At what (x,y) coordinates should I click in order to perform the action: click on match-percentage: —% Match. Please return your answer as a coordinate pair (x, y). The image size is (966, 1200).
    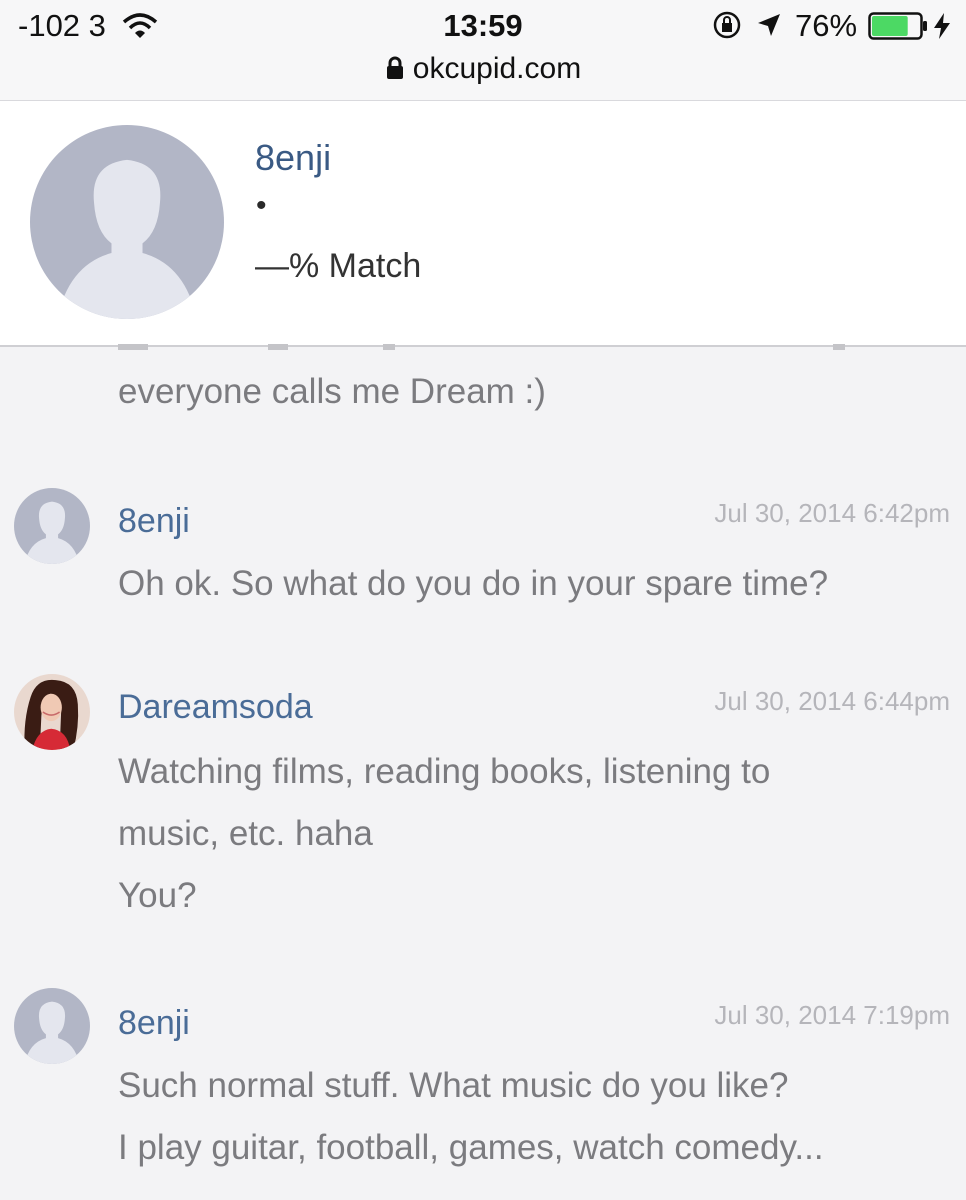
    Looking at the image, I should click on (338, 266).